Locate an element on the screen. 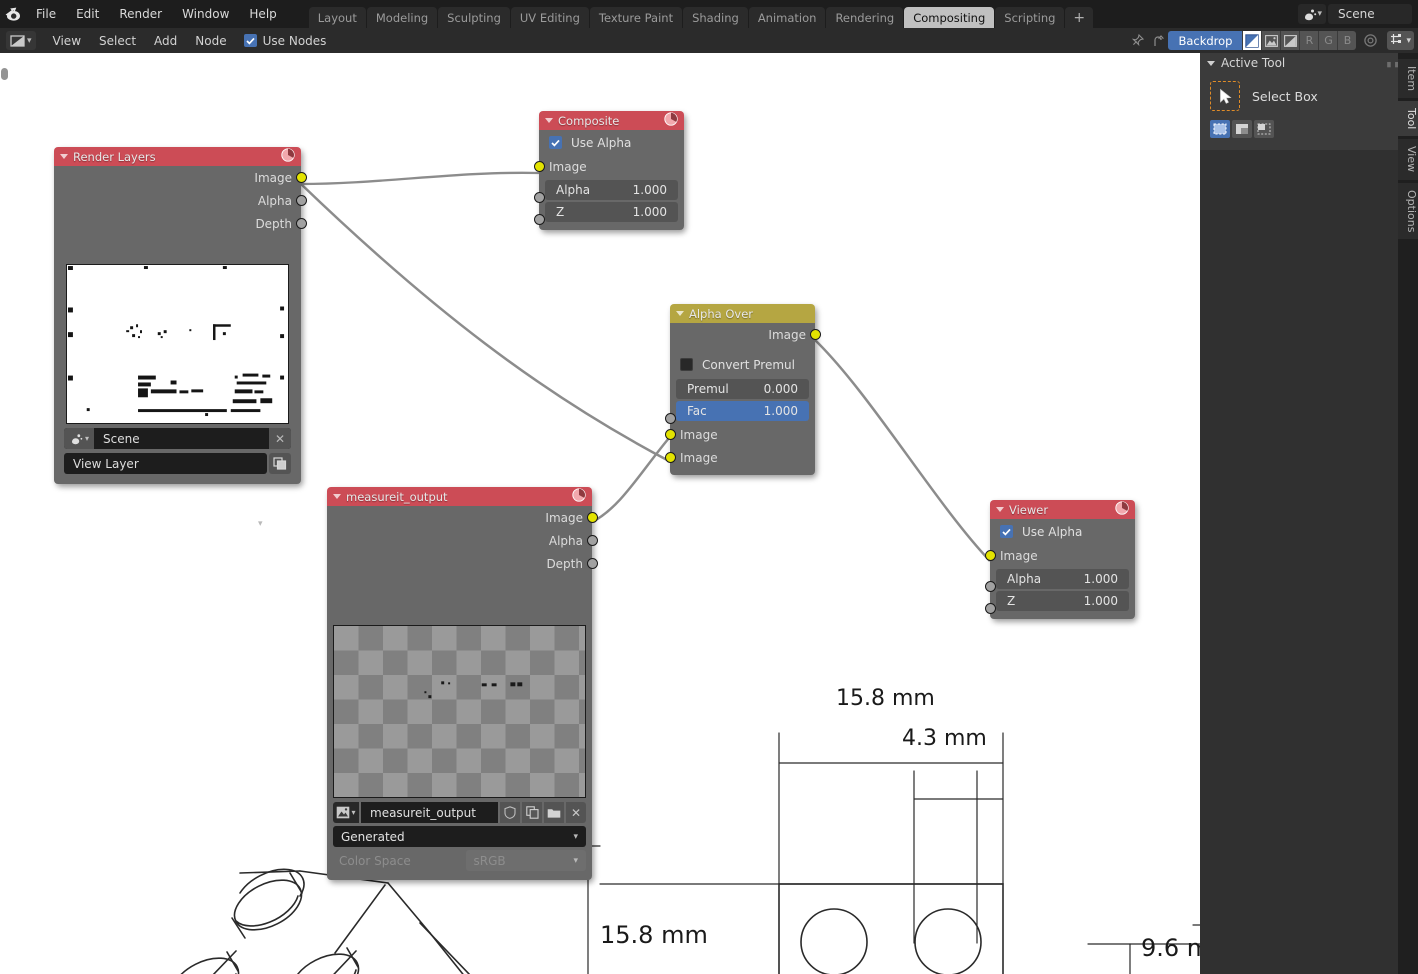 This screenshot has height=974, width=1418. premul-value-field: Premul 0.000 is located at coordinates (742, 389).